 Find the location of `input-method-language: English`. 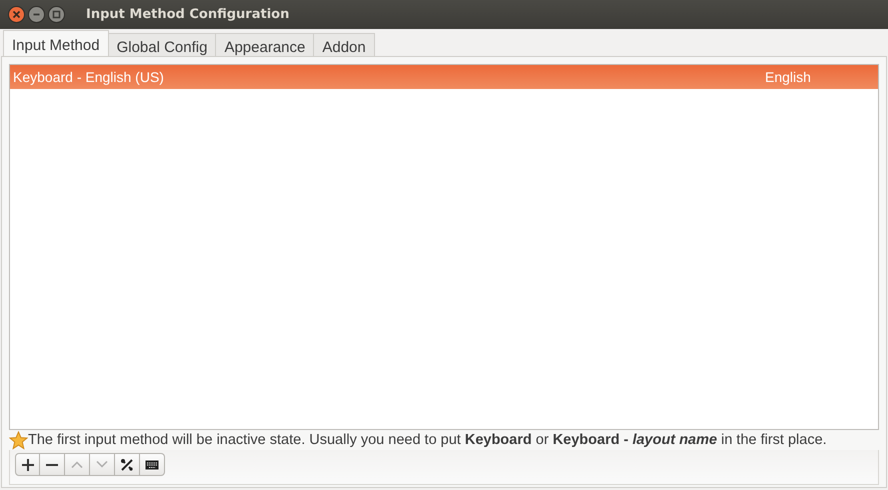

input-method-language: English is located at coordinates (788, 77).